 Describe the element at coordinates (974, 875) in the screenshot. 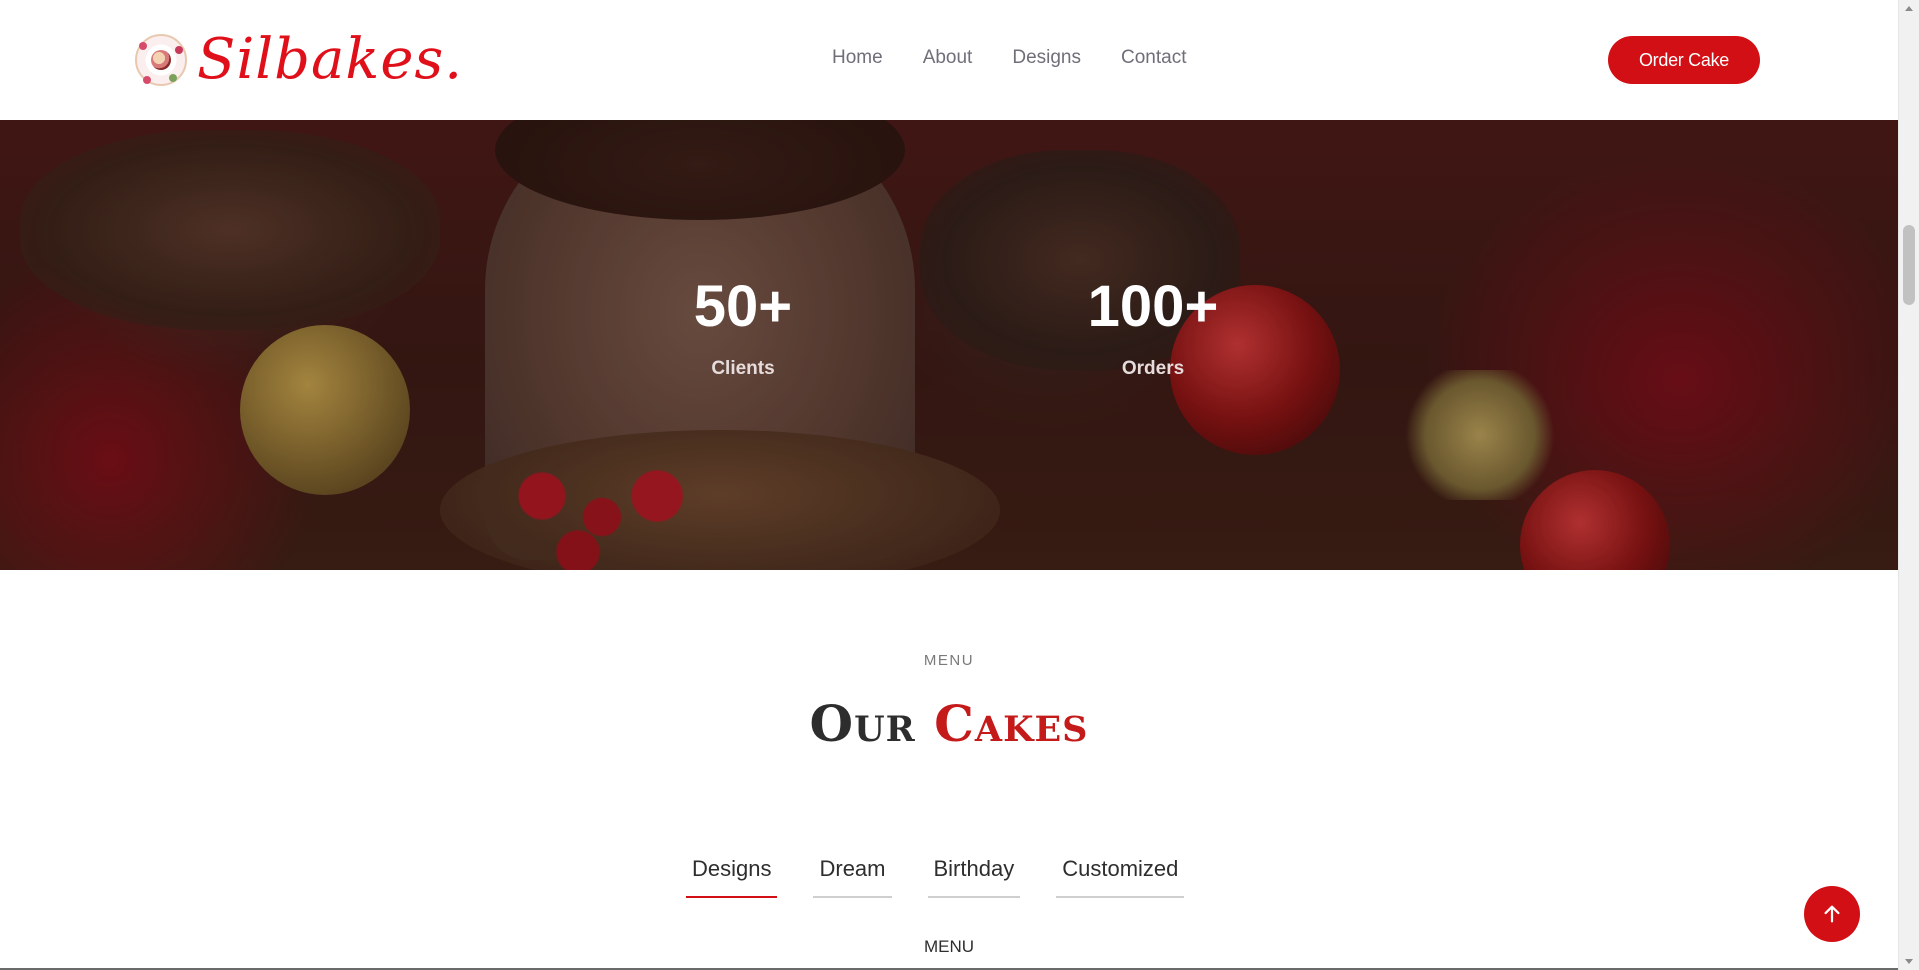

I see `tab-birthday: Birthday` at that location.